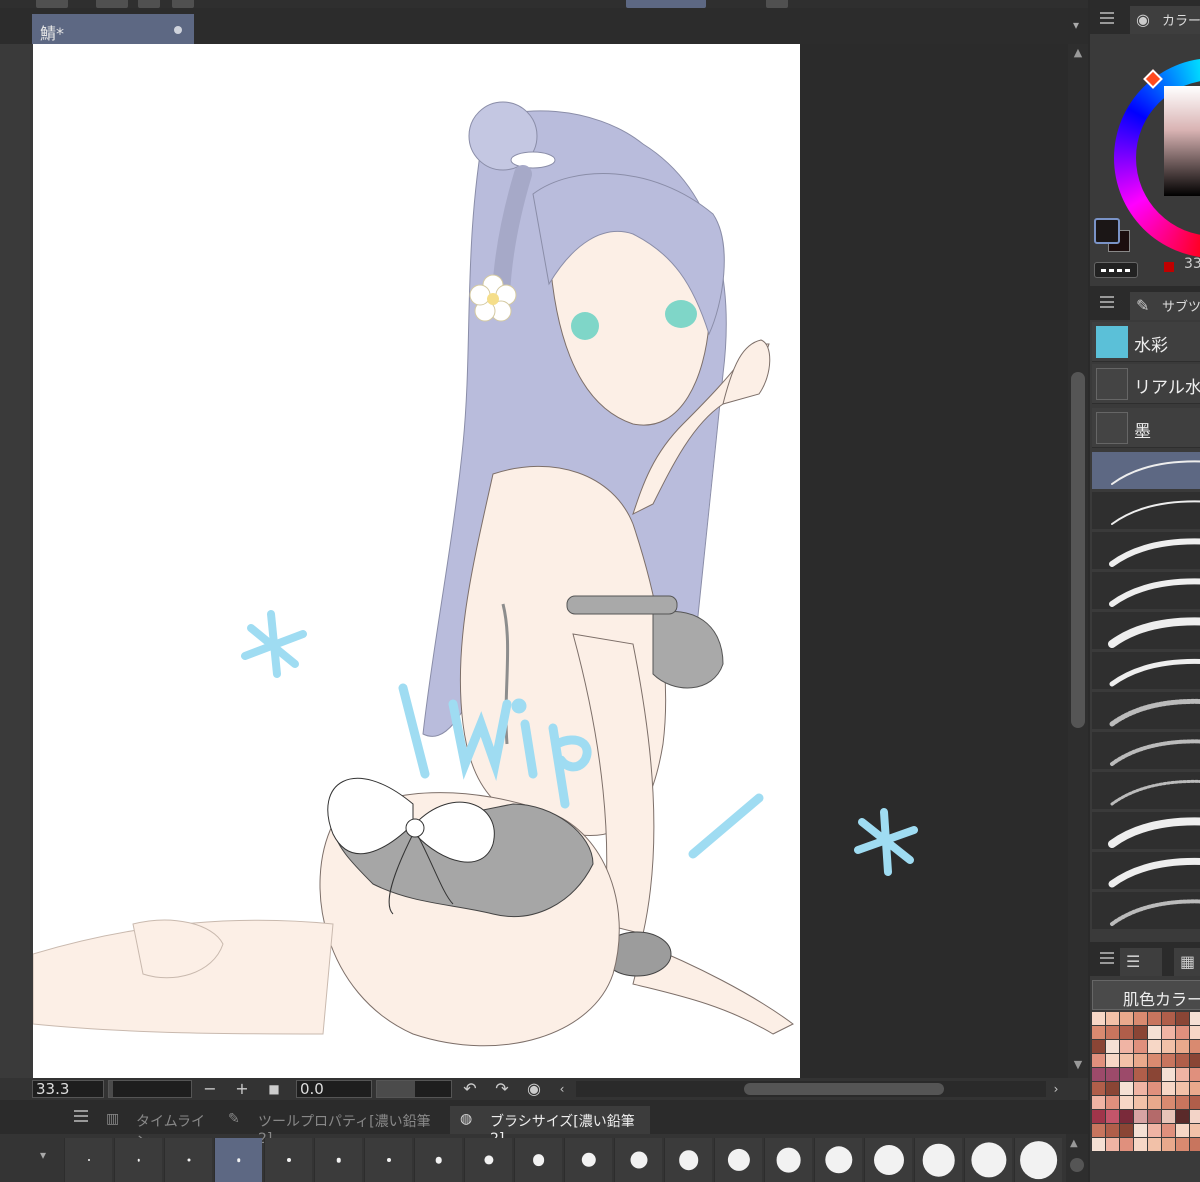 Image resolution: width=1200 pixels, height=1182 pixels. What do you see at coordinates (334, 1089) in the screenshot?
I see `rotation-input: 0.0` at bounding box center [334, 1089].